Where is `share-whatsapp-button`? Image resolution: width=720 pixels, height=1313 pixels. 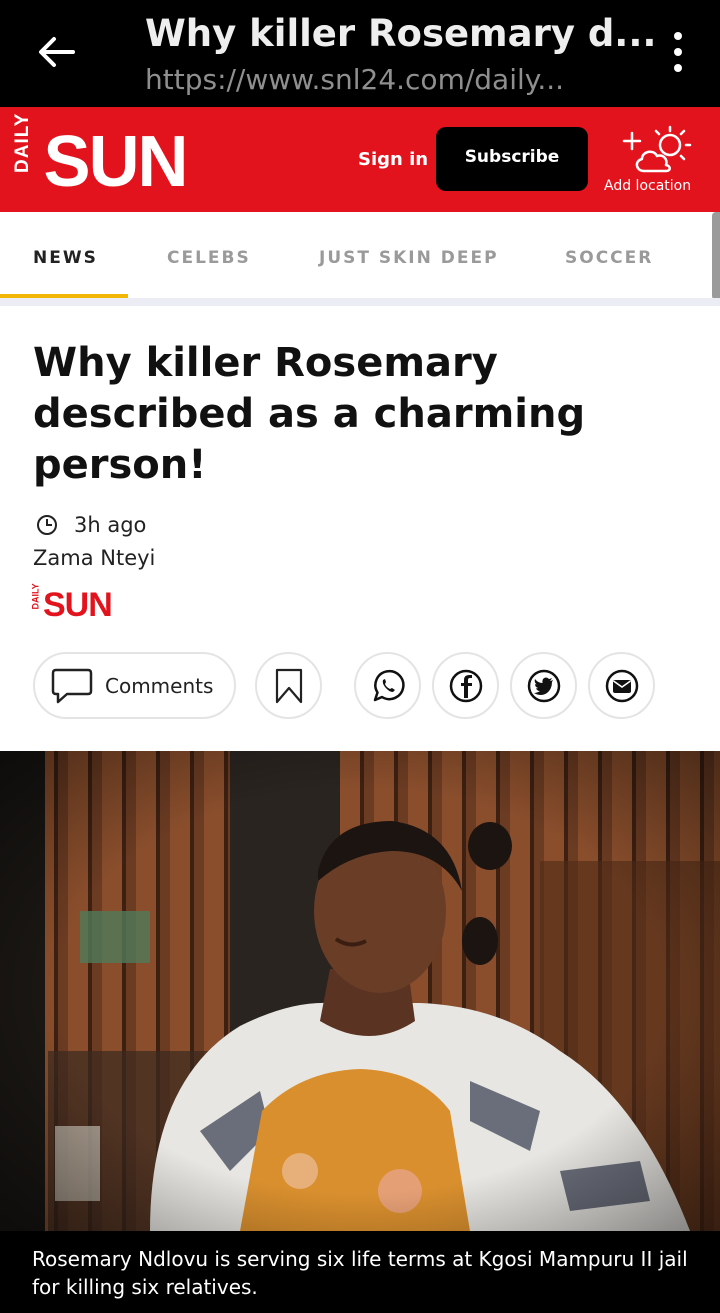 share-whatsapp-button is located at coordinates (387, 685).